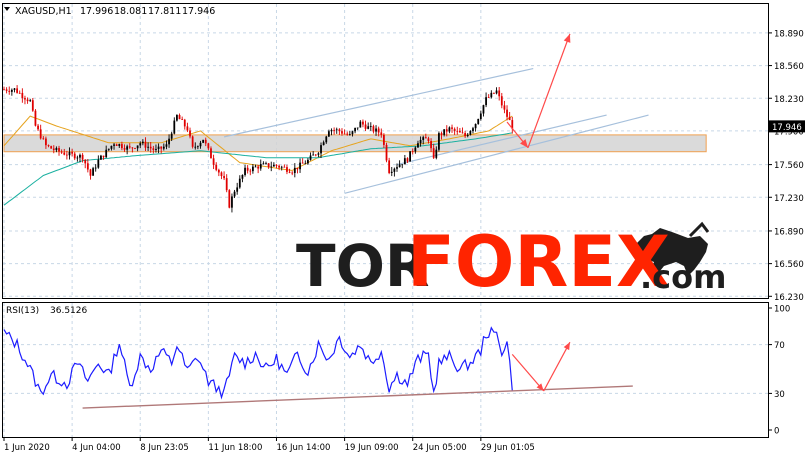 The height and width of the screenshot is (458, 808). What do you see at coordinates (130, 11) in the screenshot?
I see `ohlc-high: 18.081` at bounding box center [130, 11].